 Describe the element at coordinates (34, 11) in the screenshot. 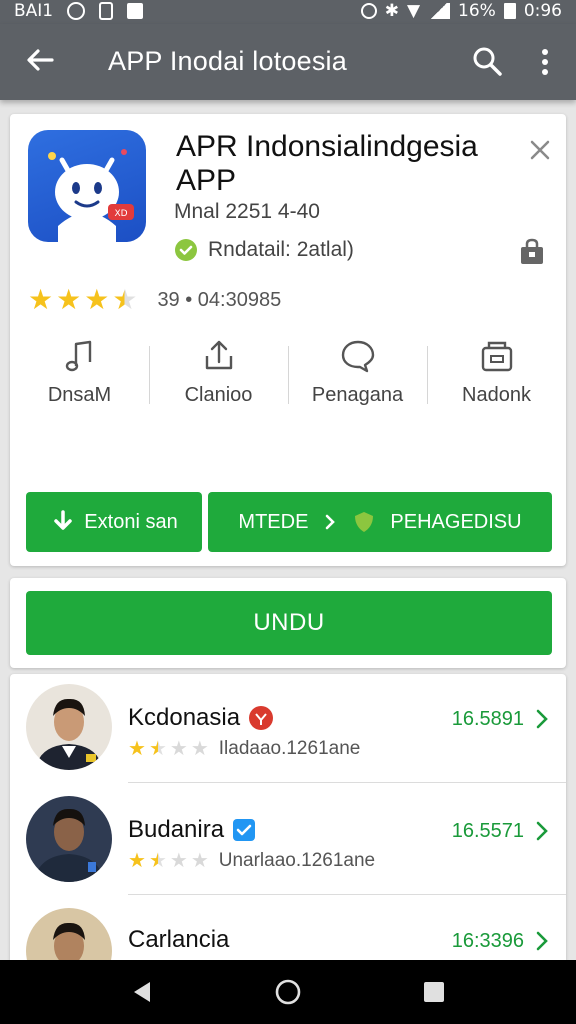

I see `carrier-label: BAI1` at that location.